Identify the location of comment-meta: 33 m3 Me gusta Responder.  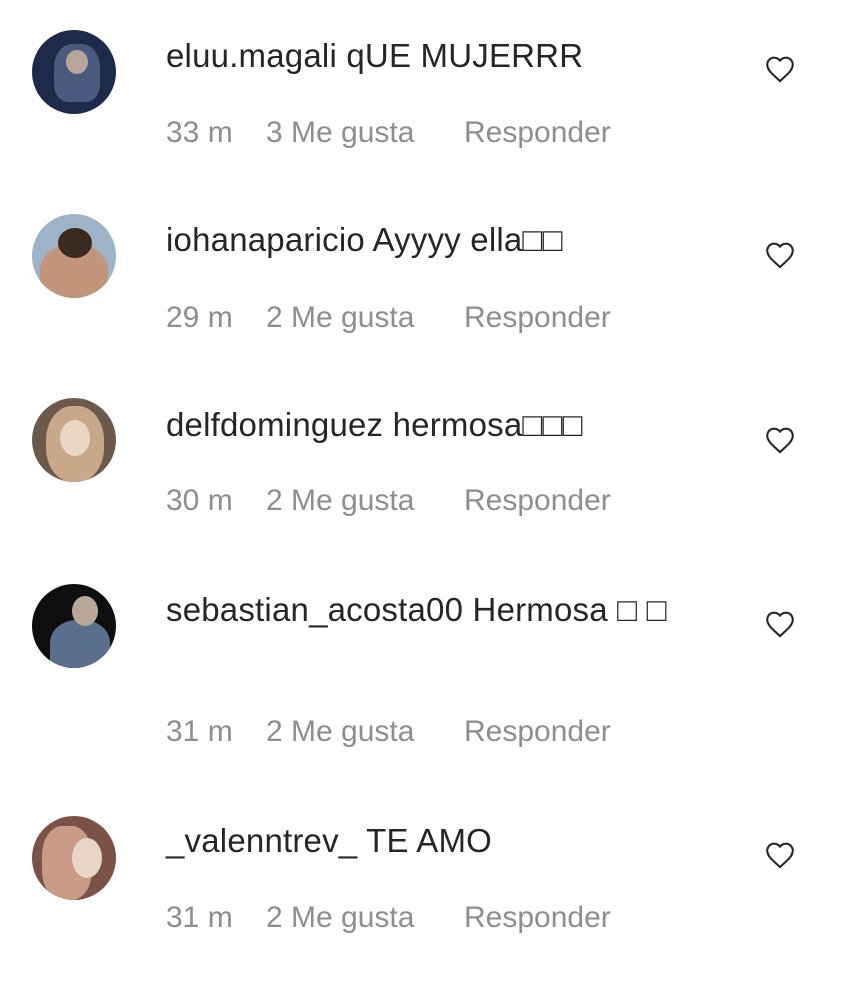
(388, 133).